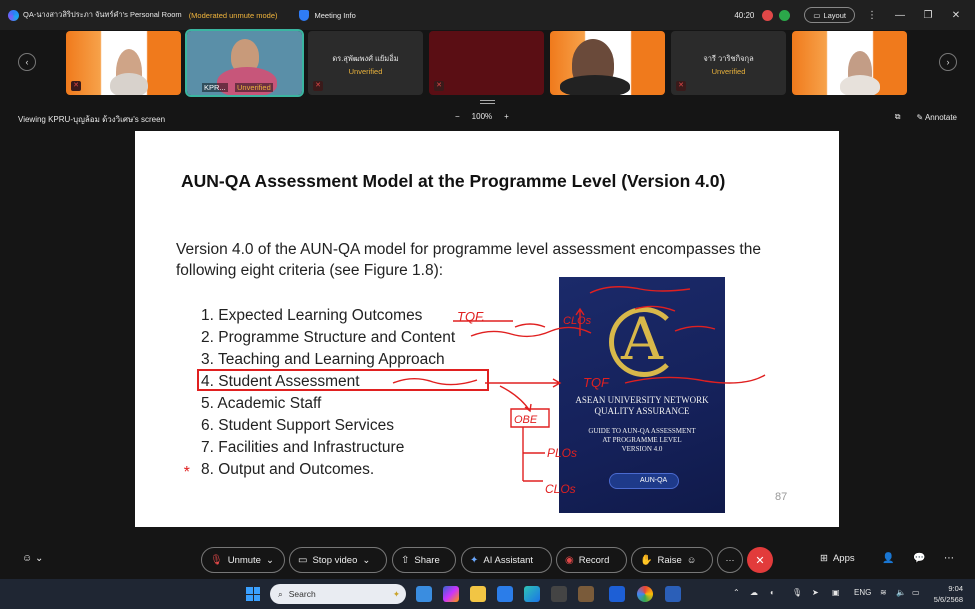 The height and width of the screenshot is (609, 975). Describe the element at coordinates (165, 46) in the screenshot. I see `logo-h: H` at that location.